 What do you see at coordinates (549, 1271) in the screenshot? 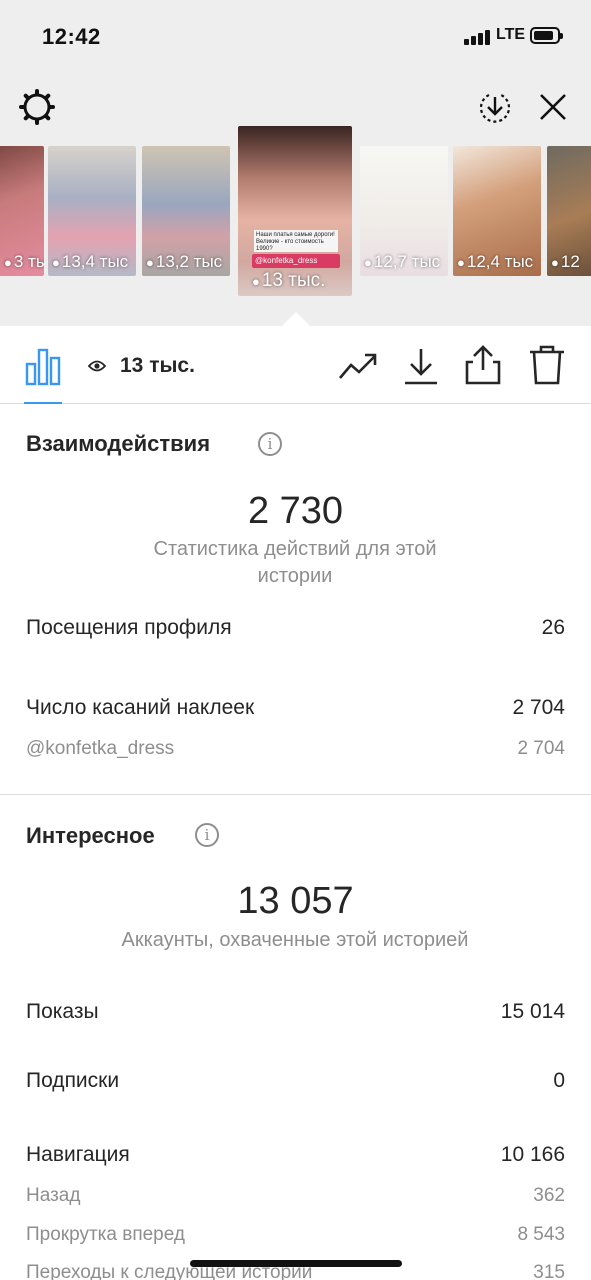
I see `next-story-value: 315` at bounding box center [549, 1271].